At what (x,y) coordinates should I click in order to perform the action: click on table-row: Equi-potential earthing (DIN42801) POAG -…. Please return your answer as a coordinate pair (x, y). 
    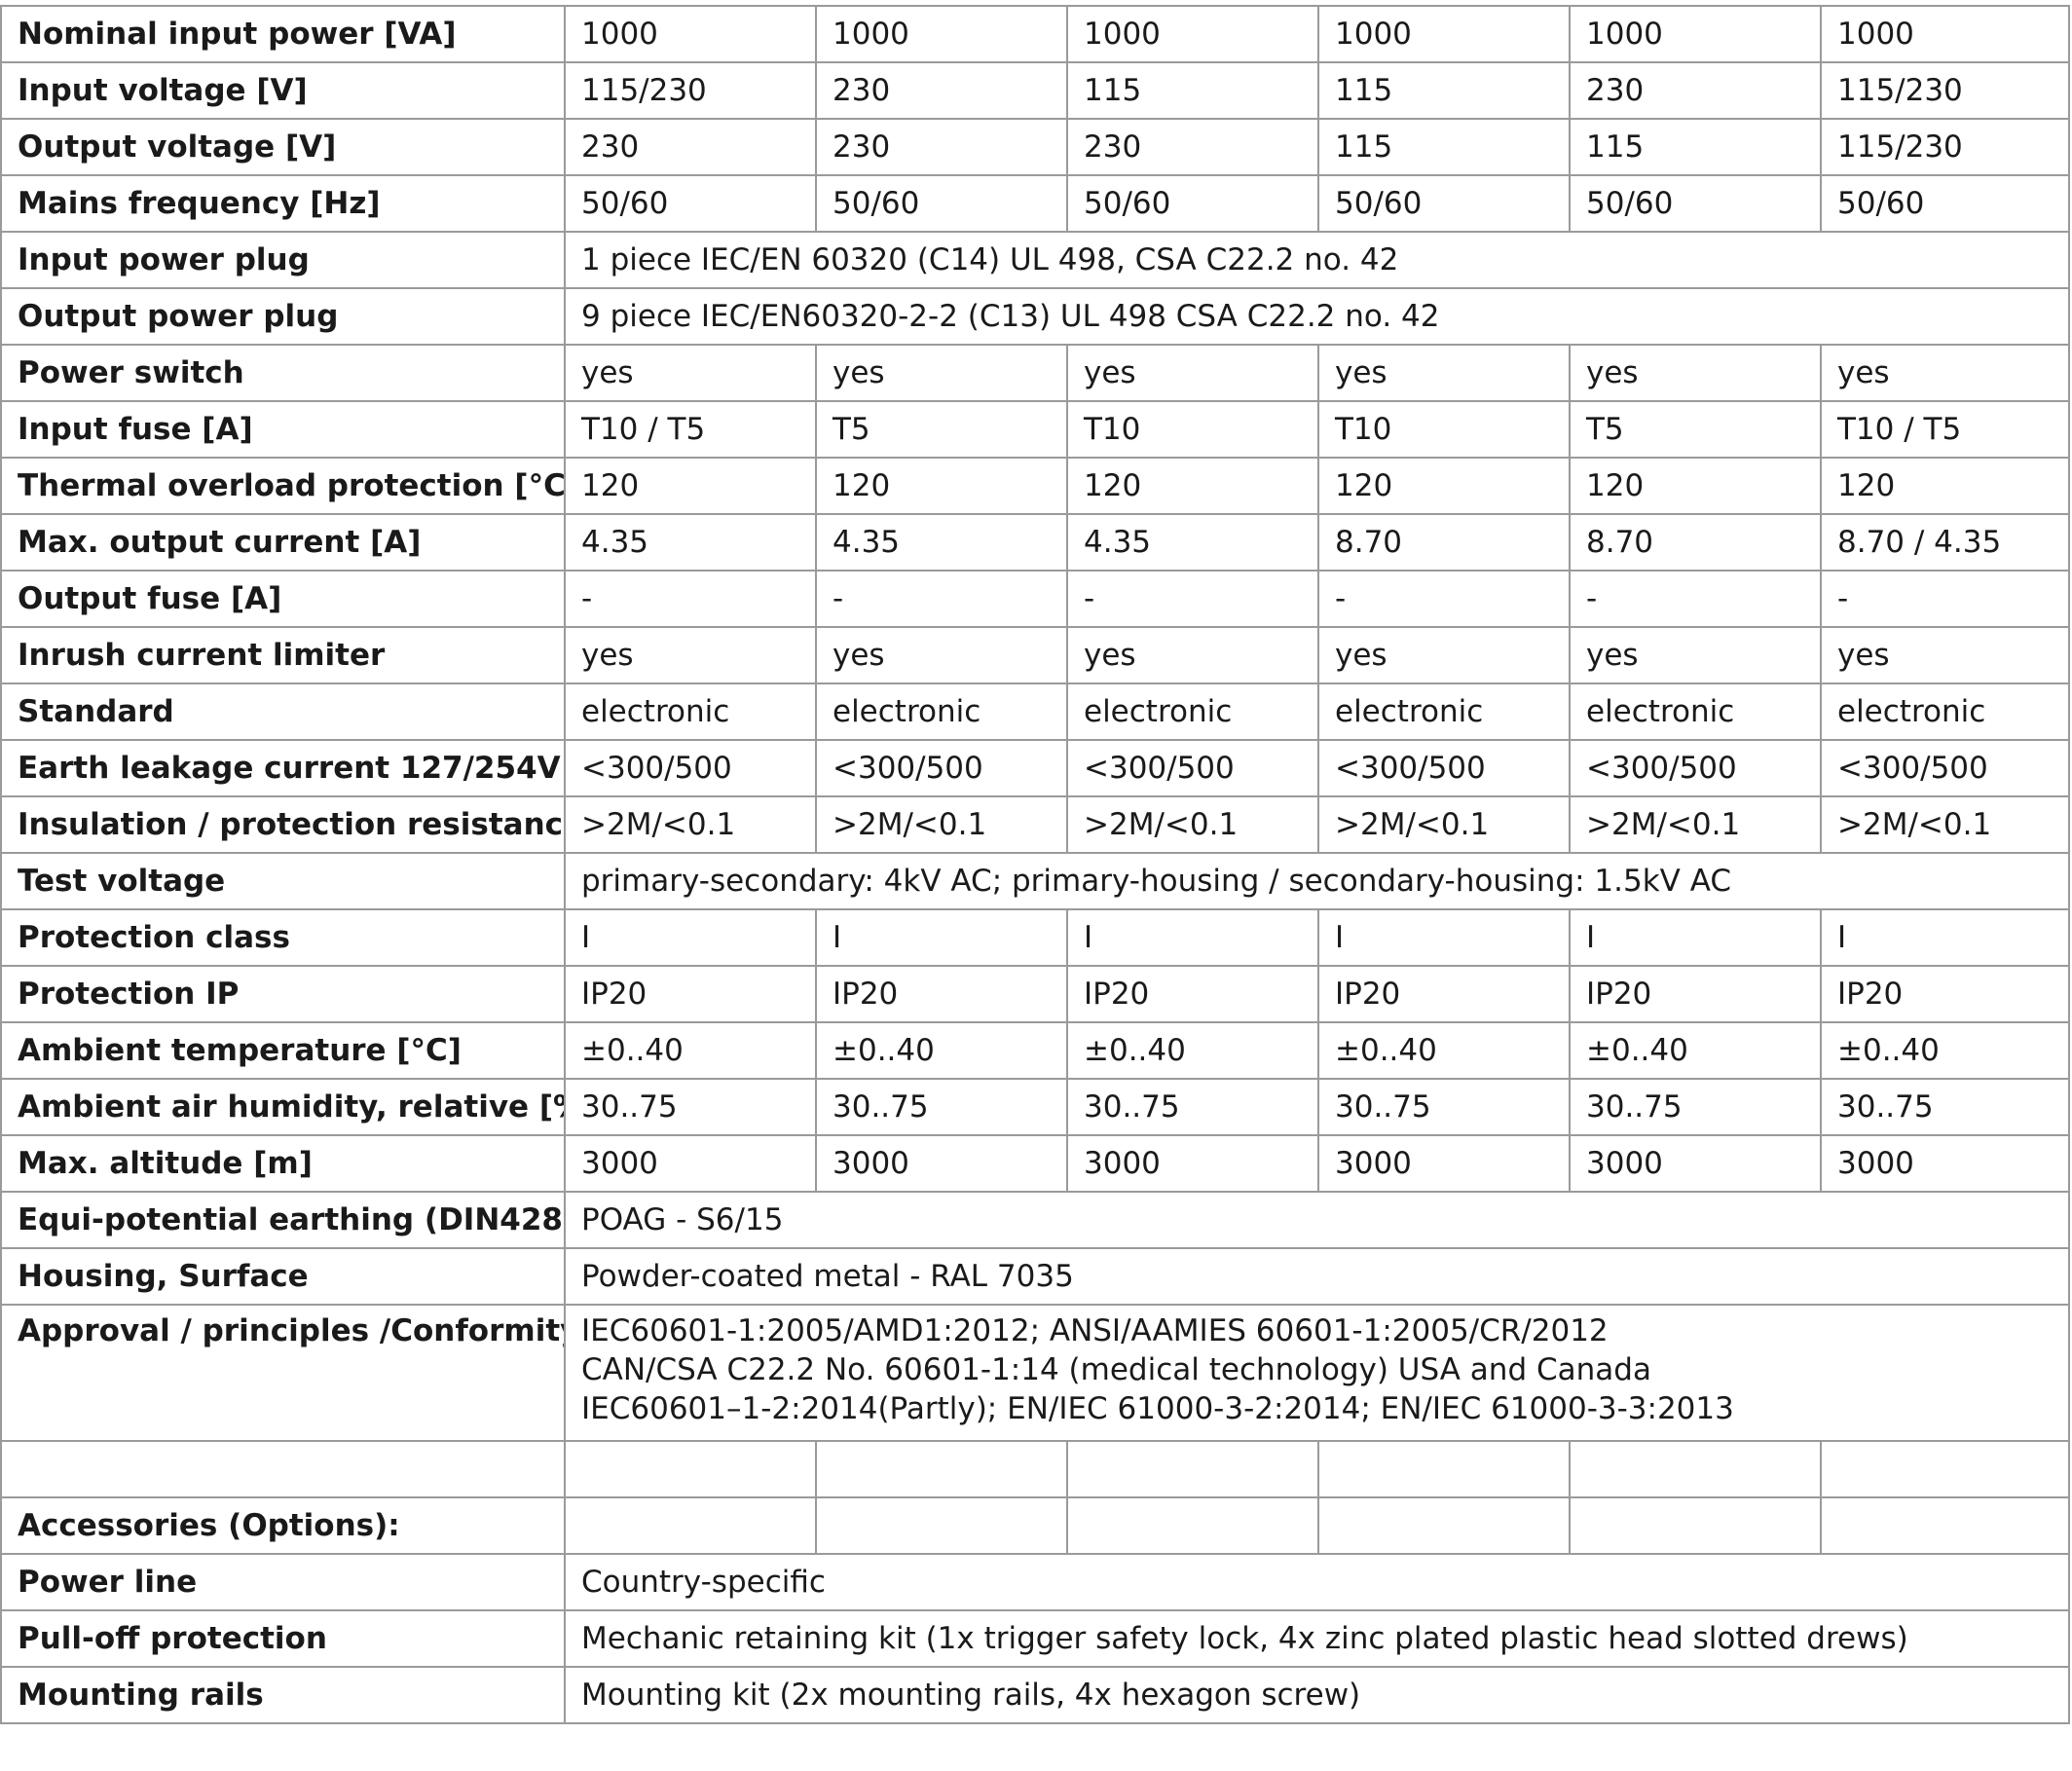
    Looking at the image, I should click on (1035, 1220).